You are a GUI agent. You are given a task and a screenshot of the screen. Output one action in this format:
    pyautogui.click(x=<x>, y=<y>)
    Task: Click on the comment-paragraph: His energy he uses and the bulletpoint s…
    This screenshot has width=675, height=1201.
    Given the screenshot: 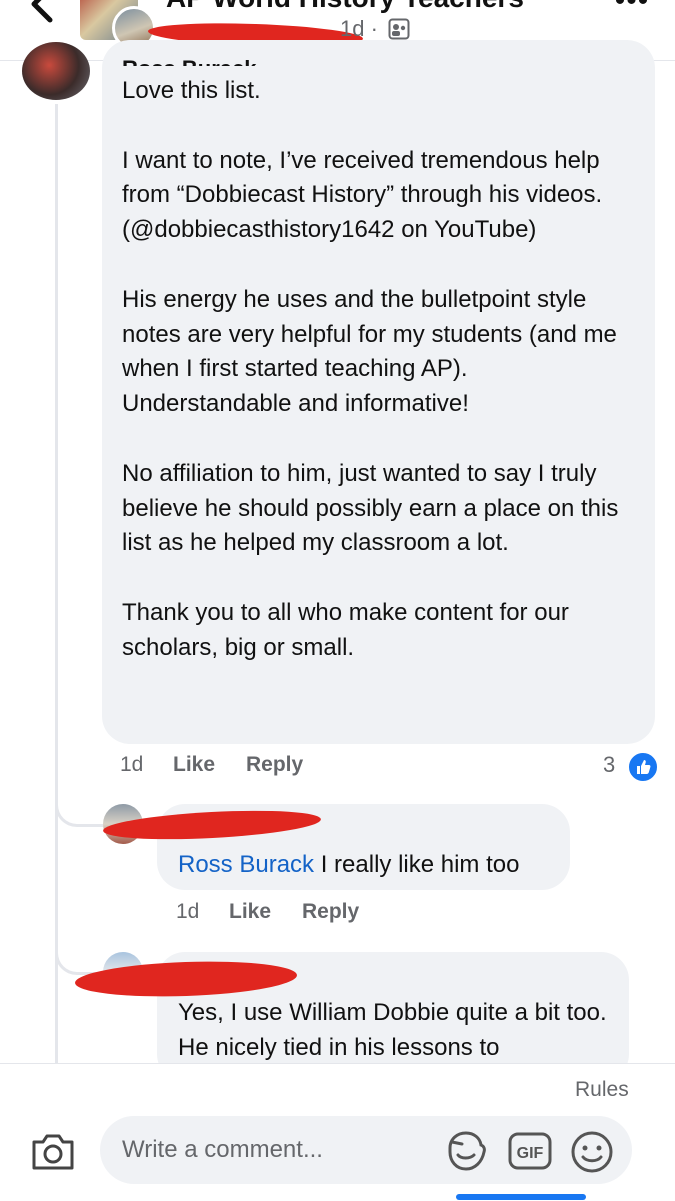 What is the action you would take?
    pyautogui.click(x=369, y=351)
    